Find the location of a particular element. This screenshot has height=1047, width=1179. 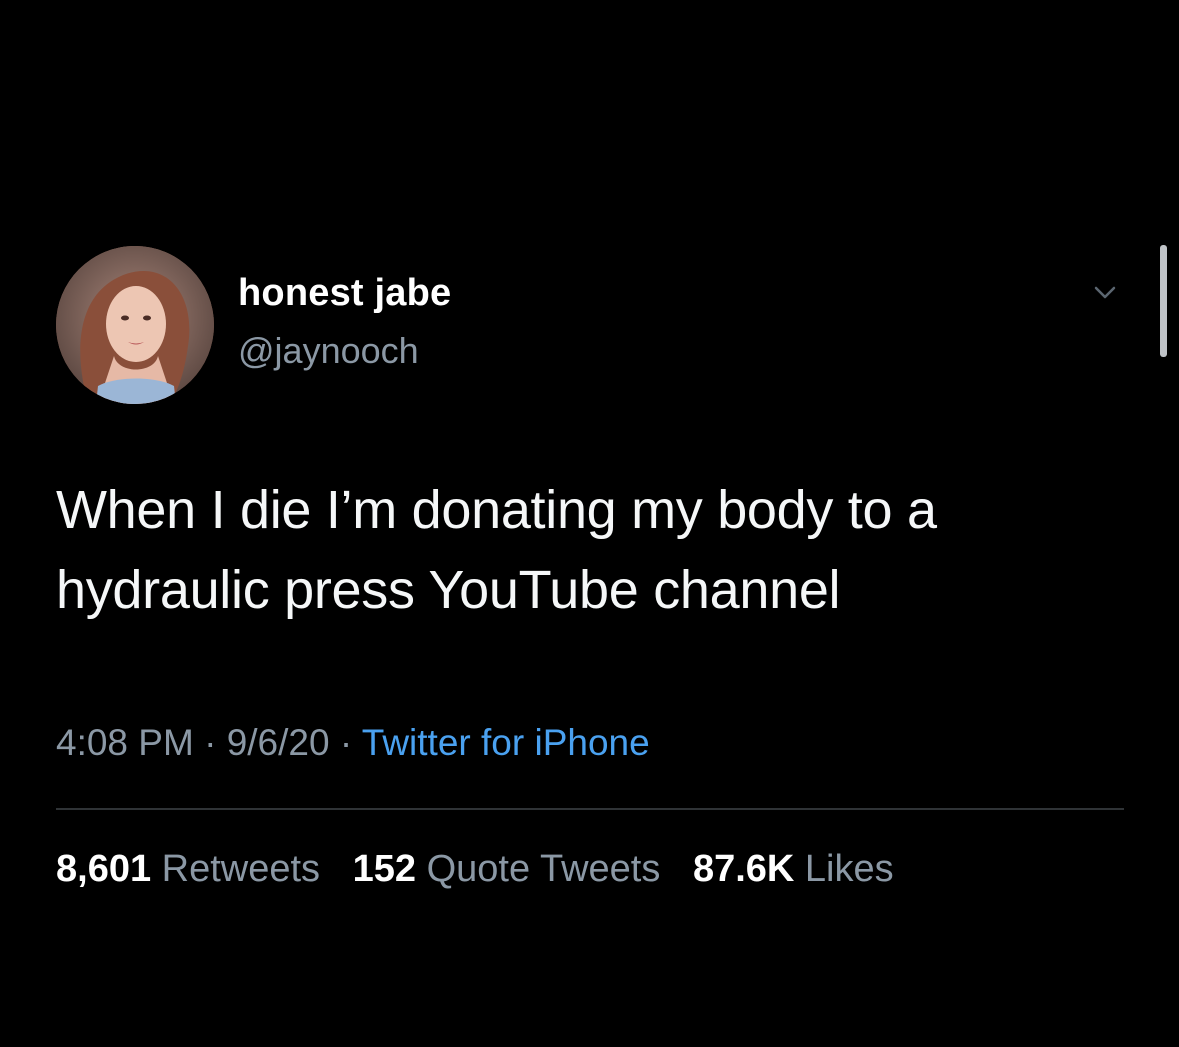

quote-tweets-label: Quote Tweets is located at coordinates (543, 869).